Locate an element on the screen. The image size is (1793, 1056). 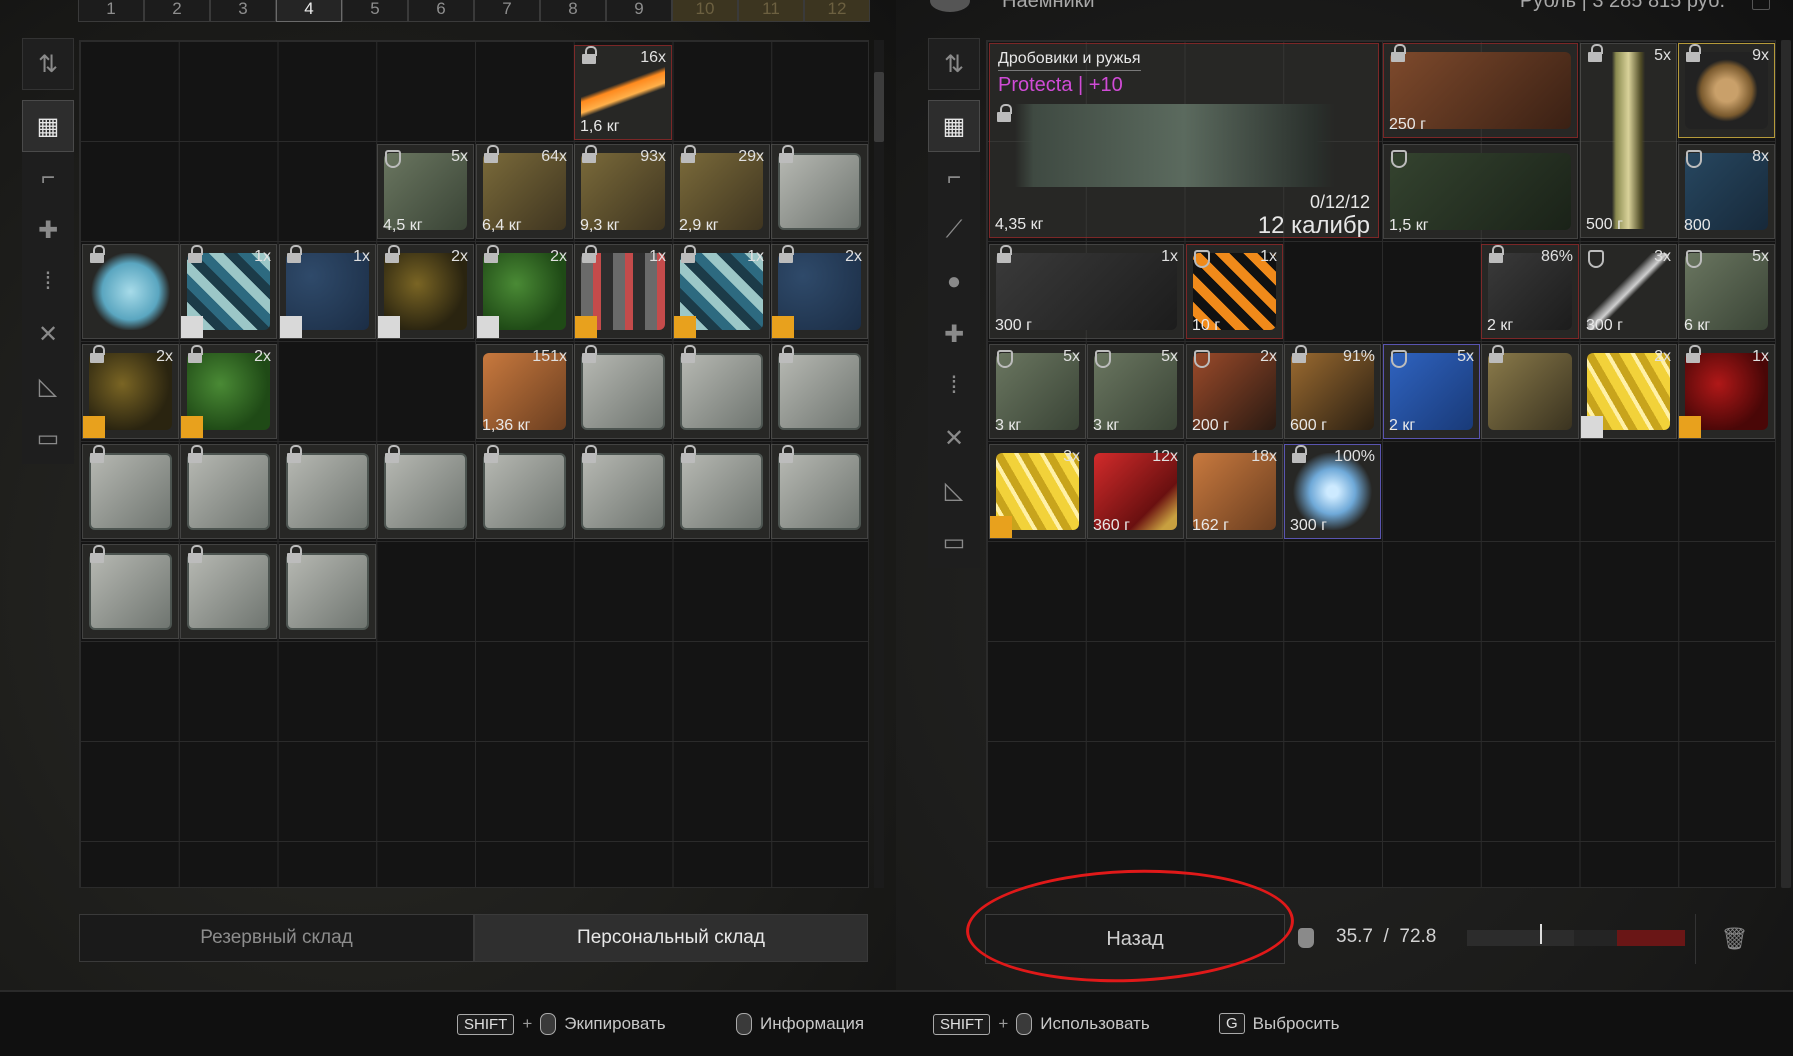
page-tab-9: 9 is located at coordinates (639, 11).